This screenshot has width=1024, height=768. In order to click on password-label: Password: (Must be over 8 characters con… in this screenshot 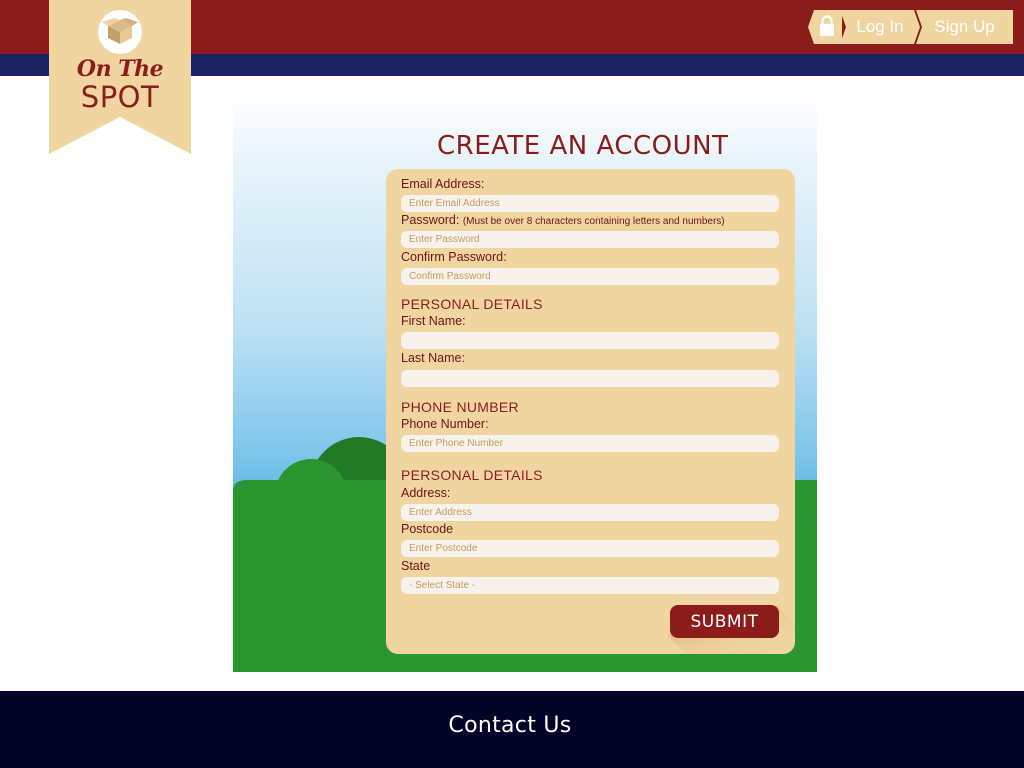, I will do `click(563, 220)`.